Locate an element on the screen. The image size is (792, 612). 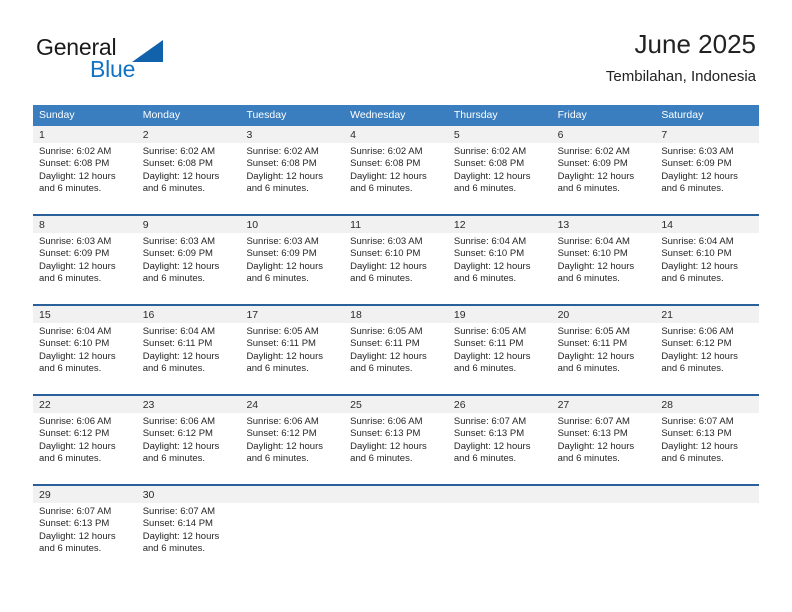
day-number-band: 29 30 is located at coordinates (396, 494).